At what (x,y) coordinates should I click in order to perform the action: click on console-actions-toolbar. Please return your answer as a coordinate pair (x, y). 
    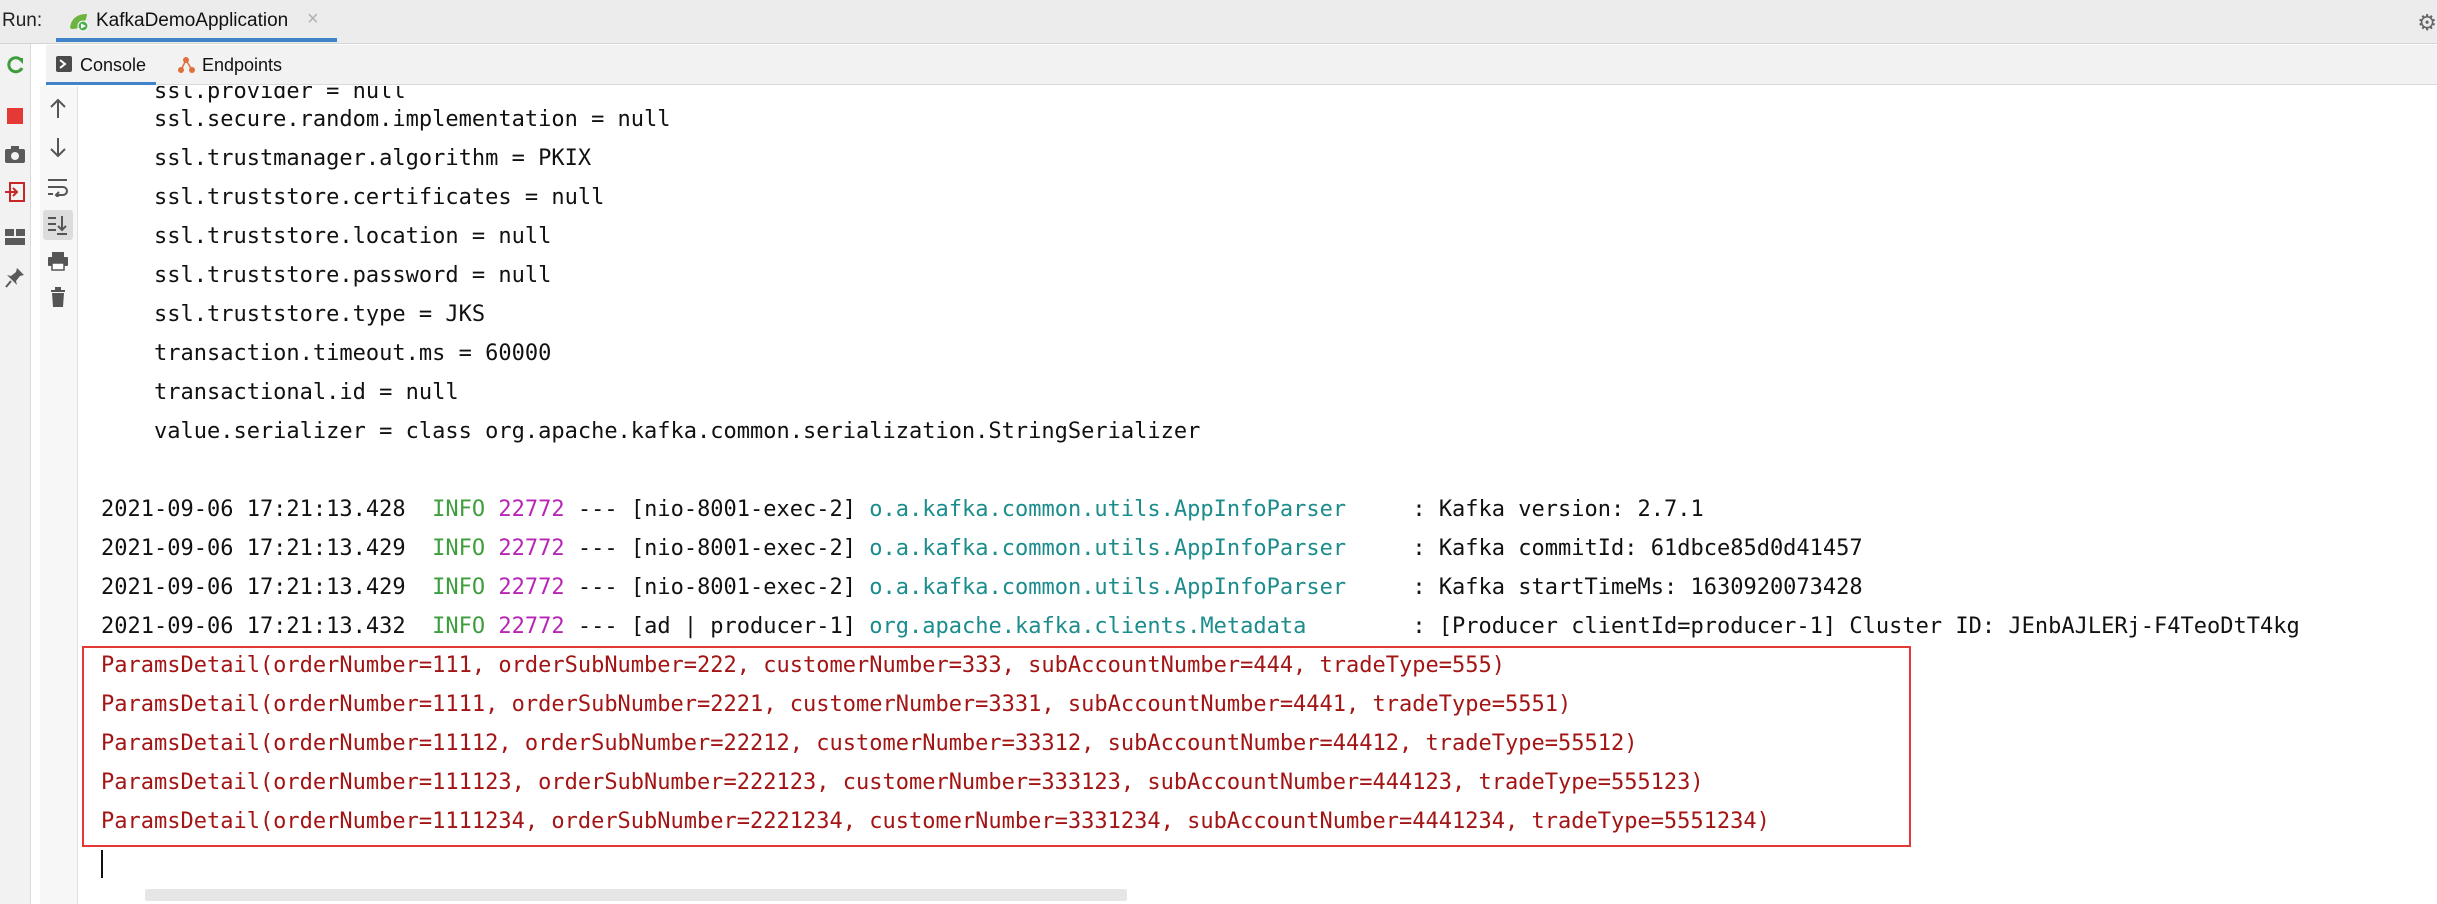
    Looking at the image, I should click on (59, 495).